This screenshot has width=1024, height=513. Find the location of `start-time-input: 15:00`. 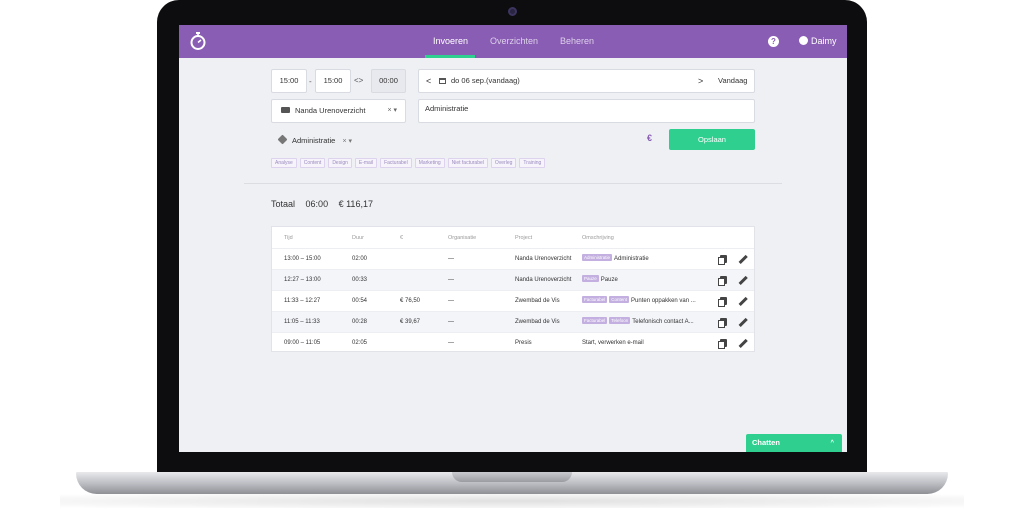

start-time-input: 15:00 is located at coordinates (289, 81).